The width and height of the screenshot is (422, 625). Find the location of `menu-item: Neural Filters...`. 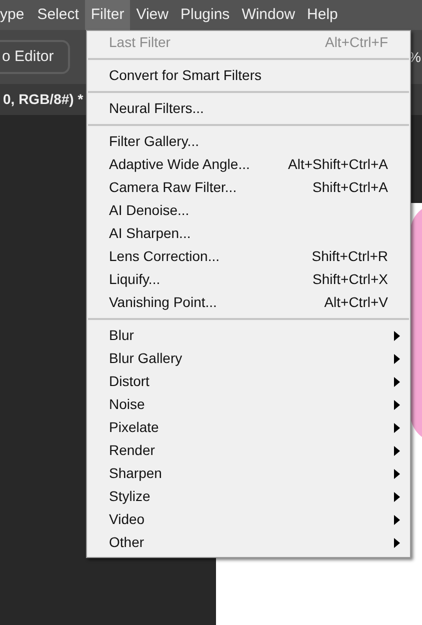

menu-item: Neural Filters... is located at coordinates (248, 108).